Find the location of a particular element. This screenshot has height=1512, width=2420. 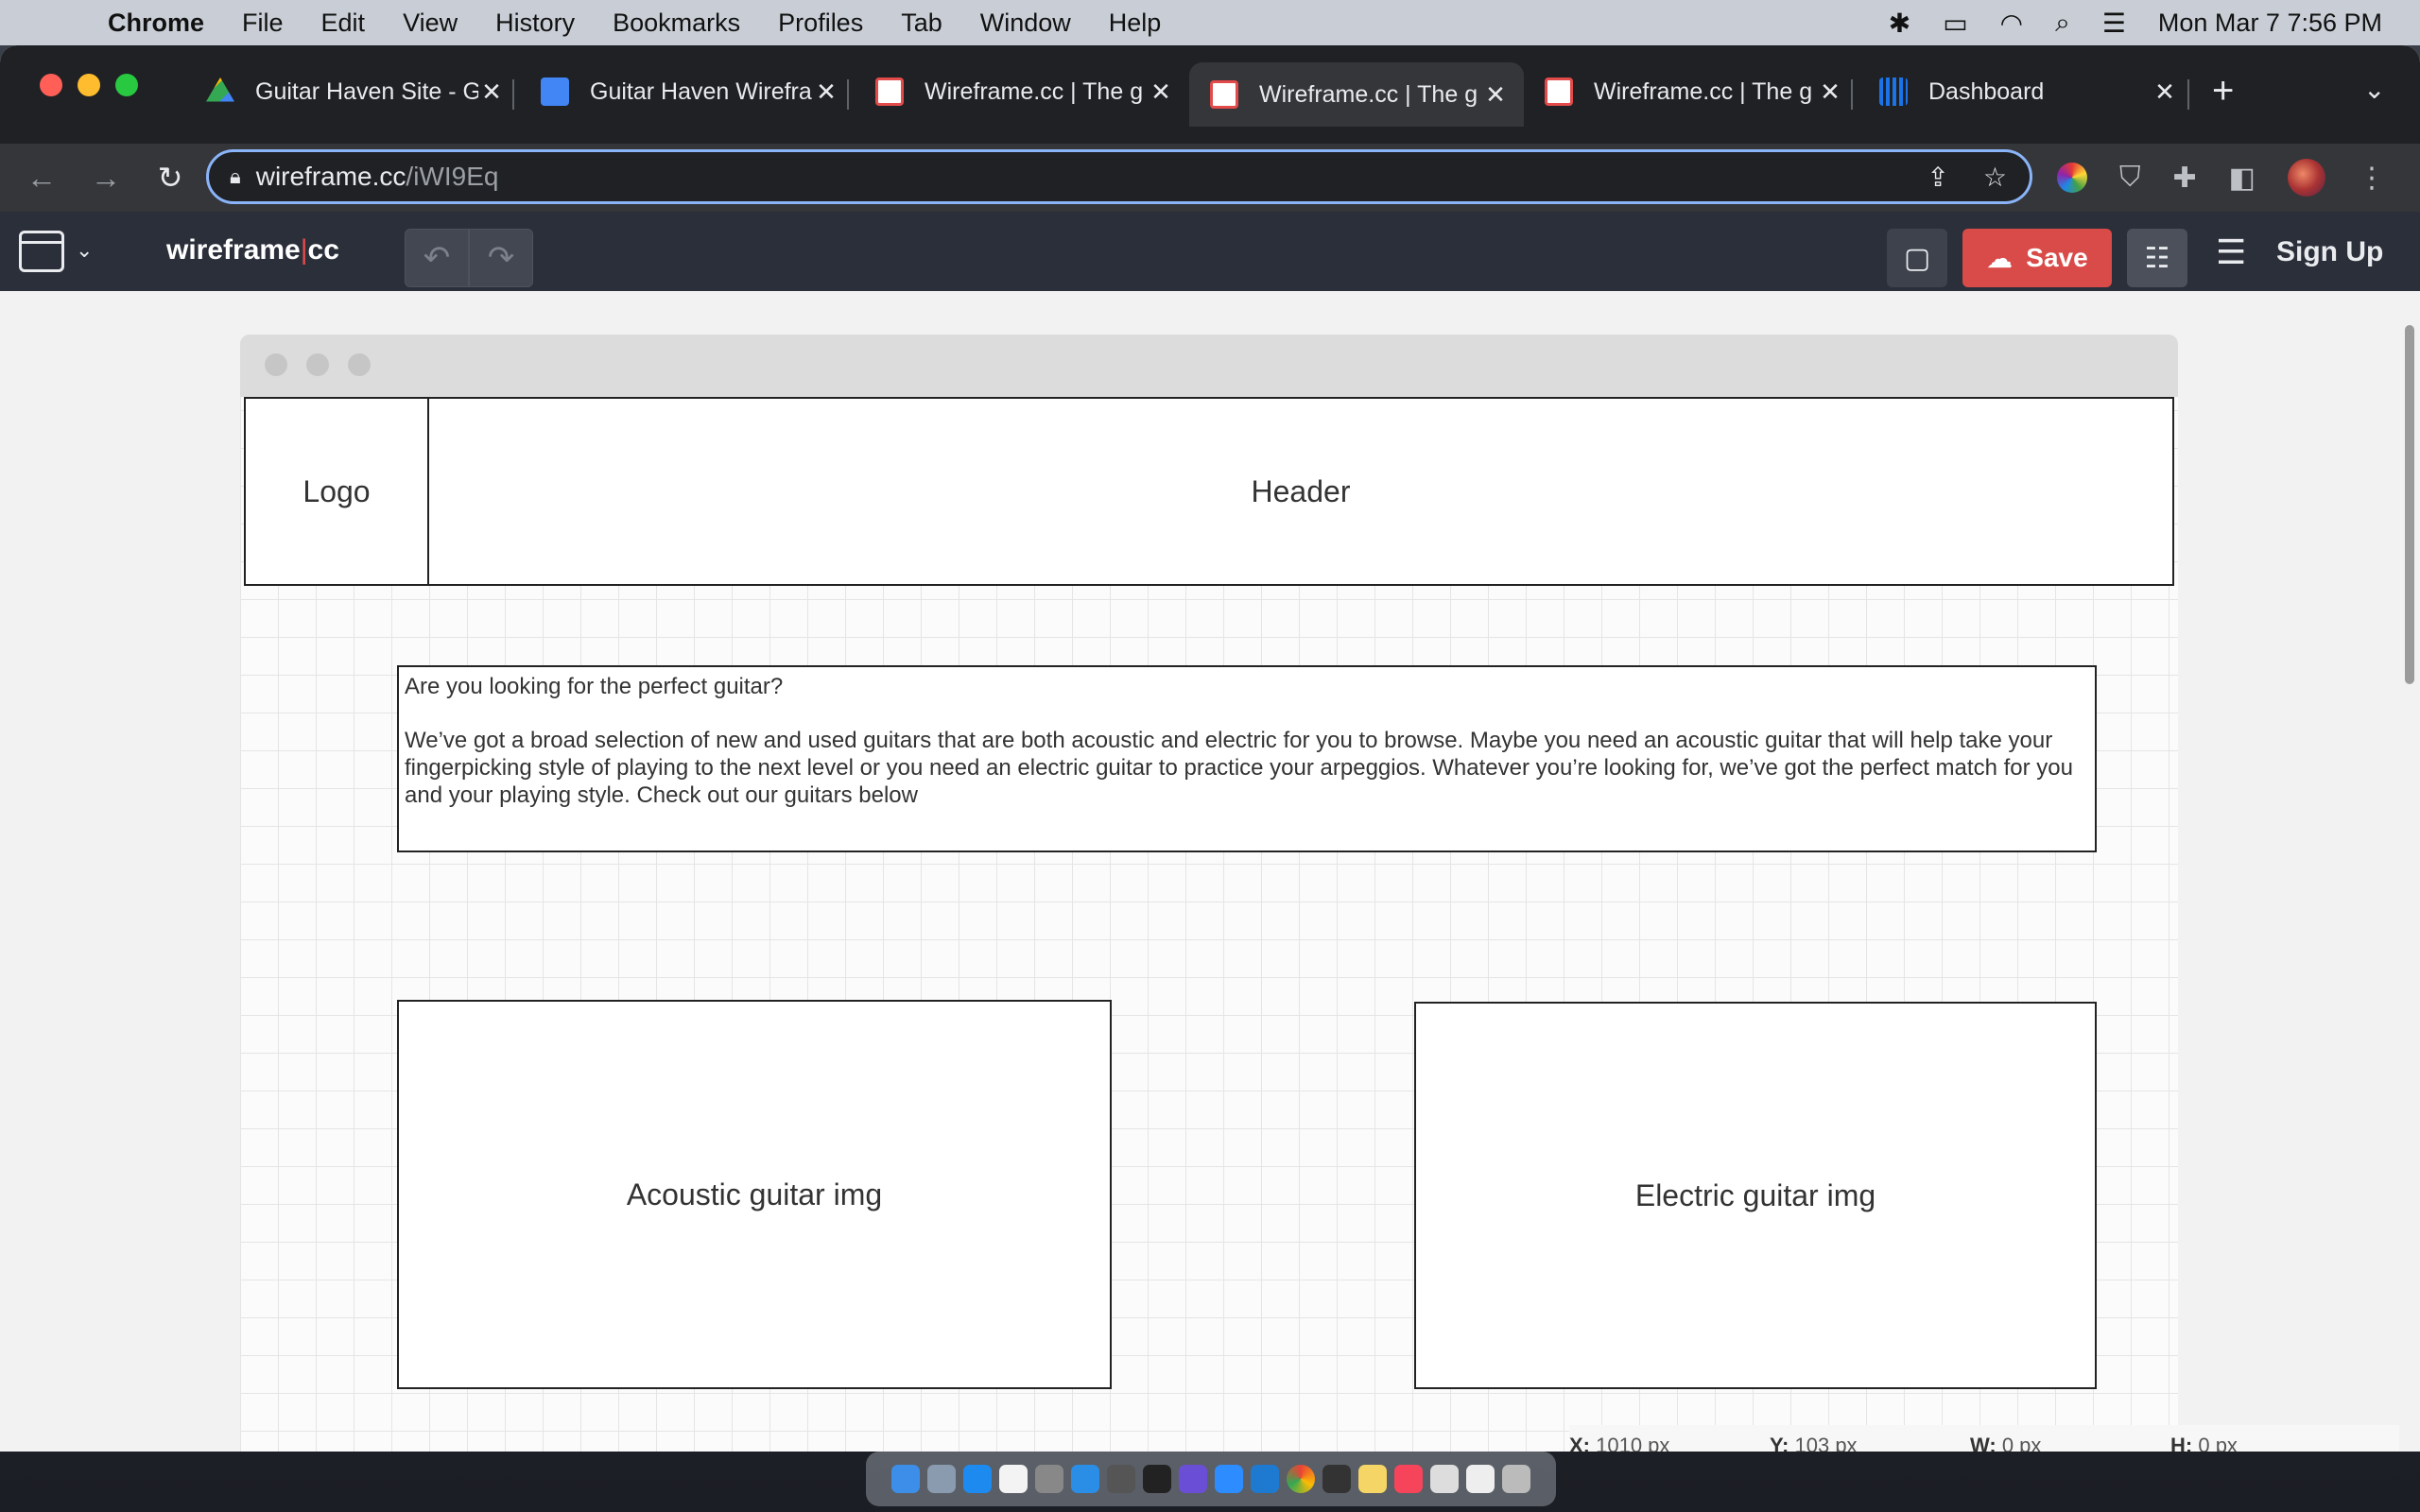

wf-intro-heading: Are you looking for the perfect guitar? is located at coordinates (594, 686).